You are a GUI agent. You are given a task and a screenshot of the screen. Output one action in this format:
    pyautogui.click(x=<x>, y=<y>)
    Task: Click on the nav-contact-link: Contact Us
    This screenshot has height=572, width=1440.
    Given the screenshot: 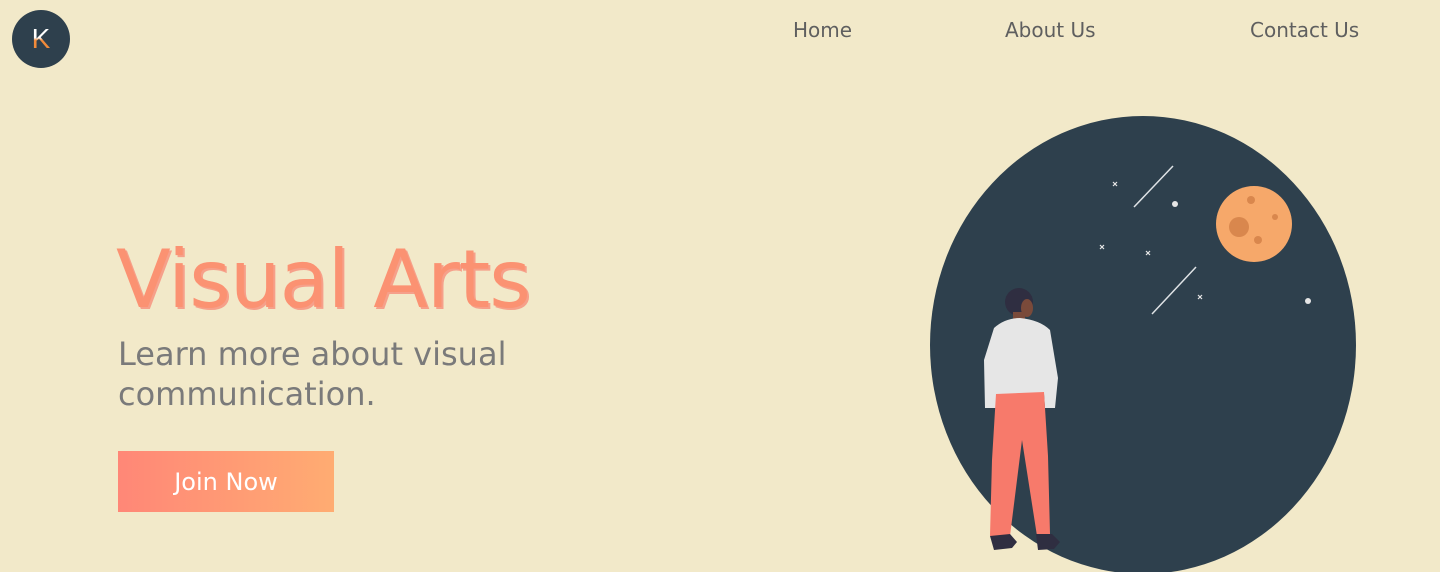 What is the action you would take?
    pyautogui.click(x=1304, y=30)
    